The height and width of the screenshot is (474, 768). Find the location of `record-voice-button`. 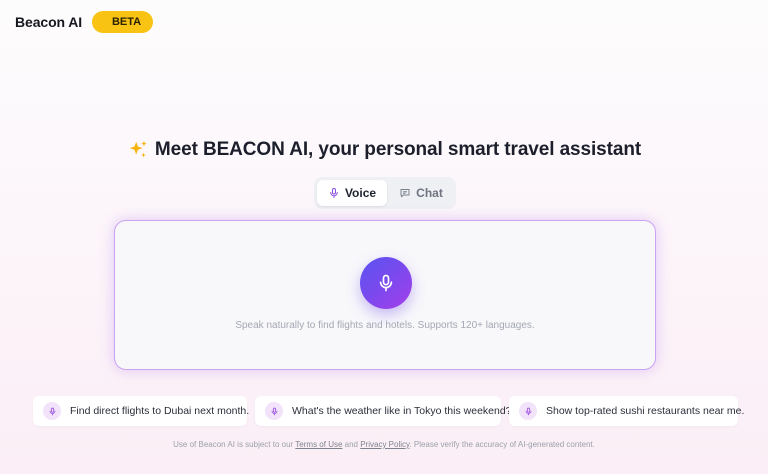

record-voice-button is located at coordinates (386, 283).